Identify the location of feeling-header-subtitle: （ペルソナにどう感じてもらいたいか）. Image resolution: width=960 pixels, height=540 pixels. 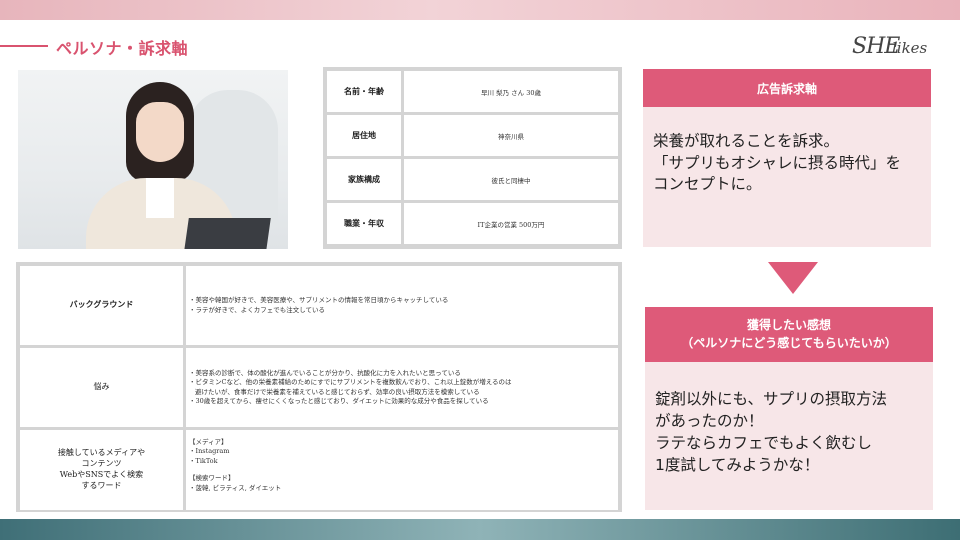
(789, 342).